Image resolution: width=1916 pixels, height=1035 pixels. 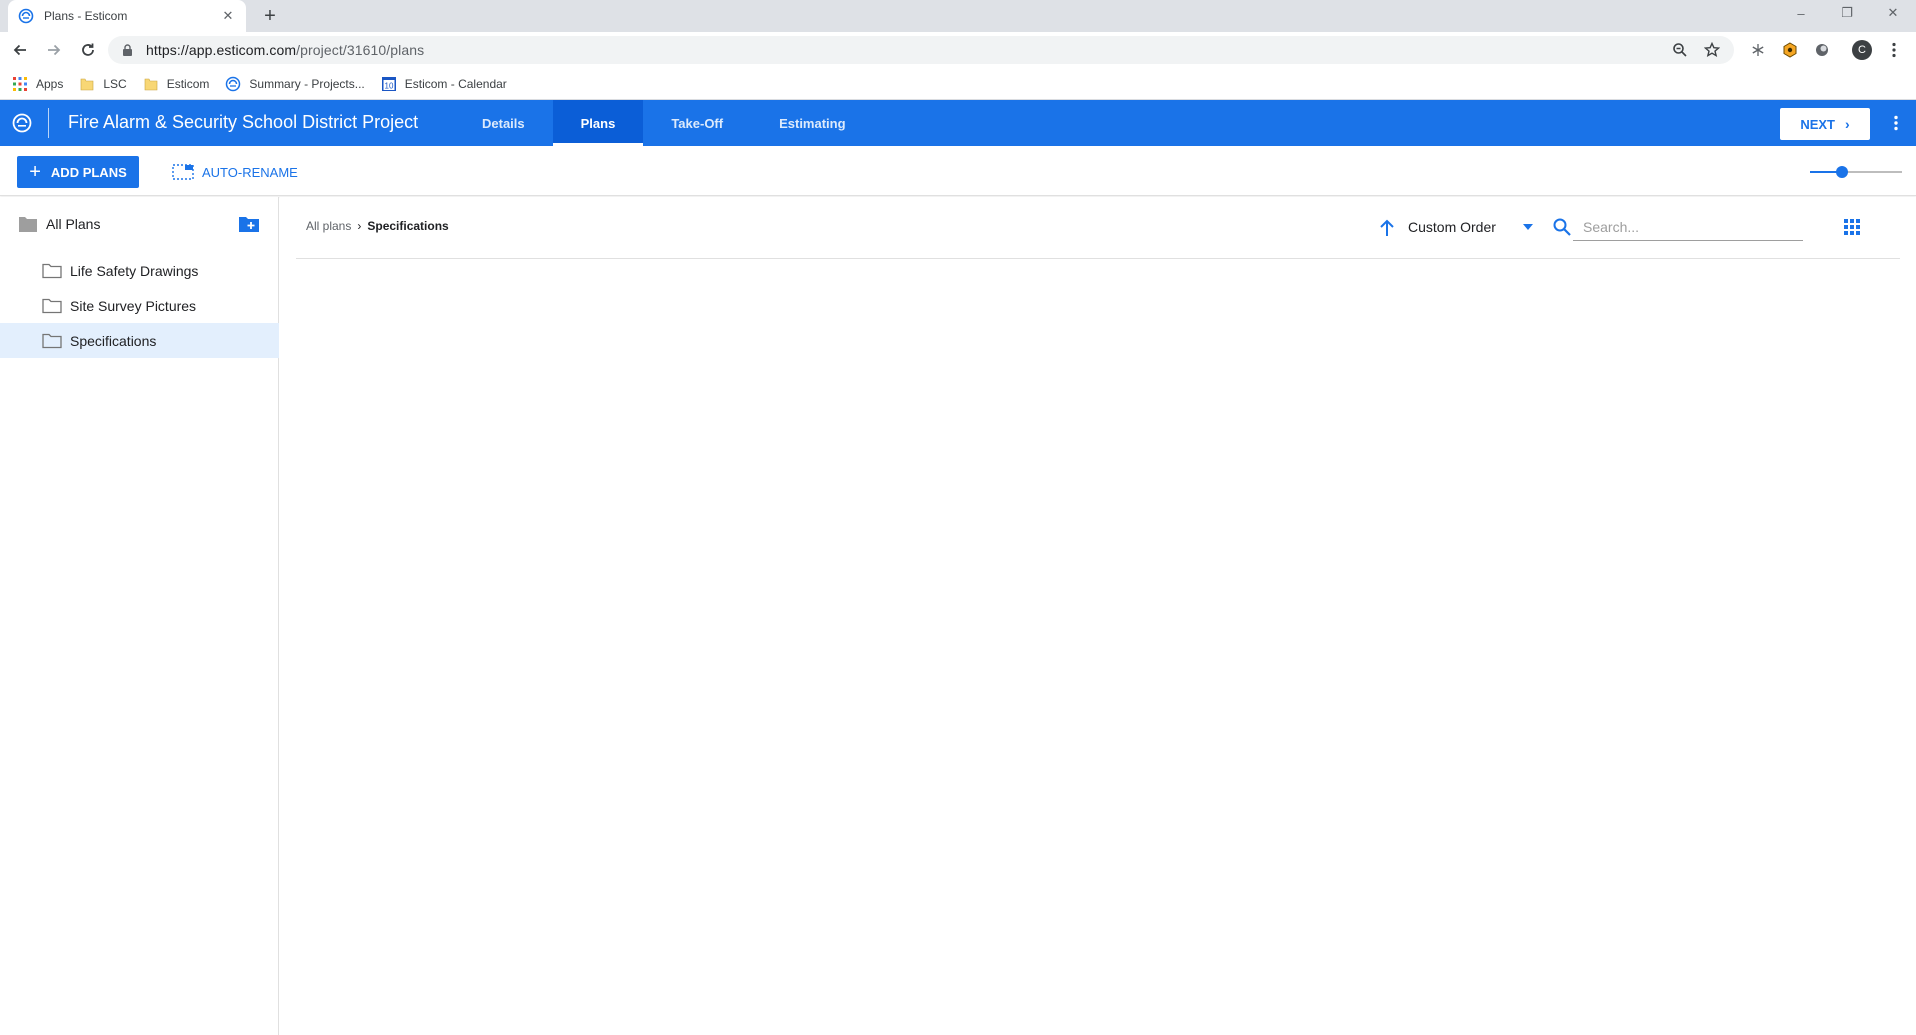 I want to click on circle-extension-icon, so click(x=1822, y=50).